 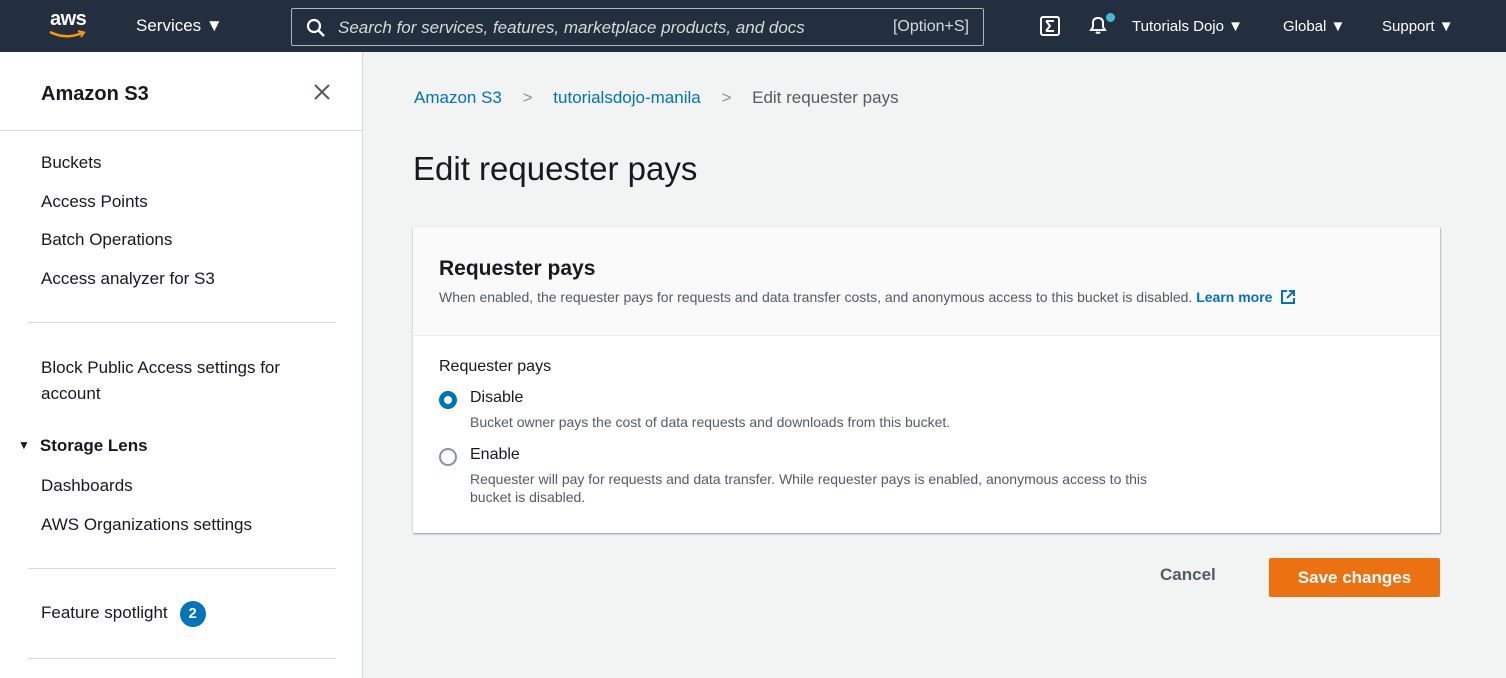 I want to click on region-menu: Global ▼, so click(x=1314, y=26).